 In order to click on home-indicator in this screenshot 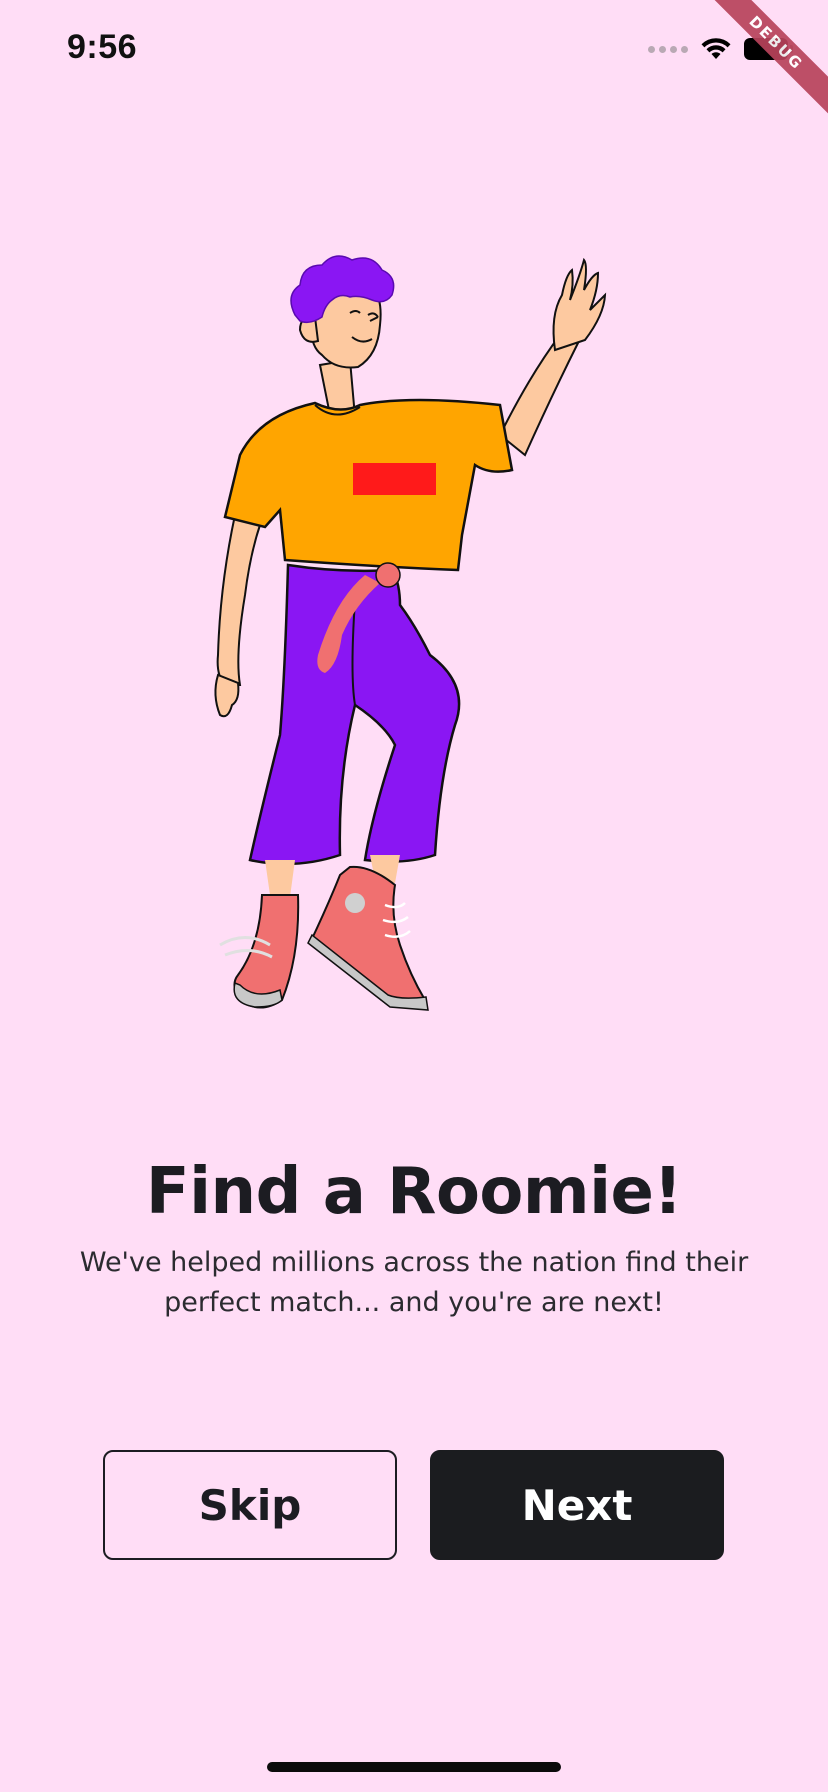, I will do `click(414, 1767)`.